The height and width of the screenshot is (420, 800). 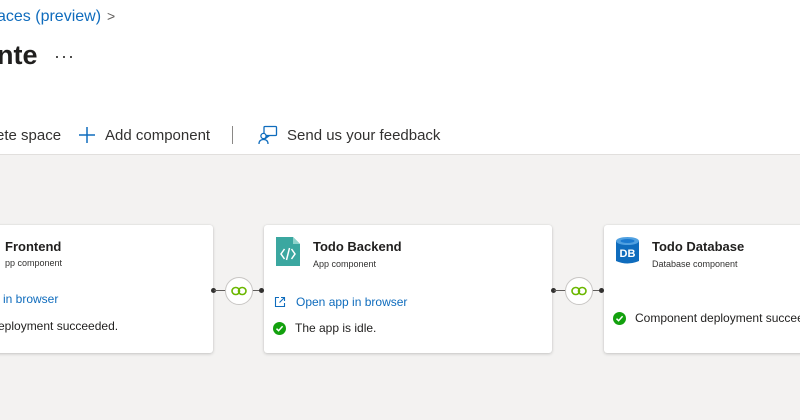 I want to click on breadcrumb: aces (preview) >, so click(x=57, y=17).